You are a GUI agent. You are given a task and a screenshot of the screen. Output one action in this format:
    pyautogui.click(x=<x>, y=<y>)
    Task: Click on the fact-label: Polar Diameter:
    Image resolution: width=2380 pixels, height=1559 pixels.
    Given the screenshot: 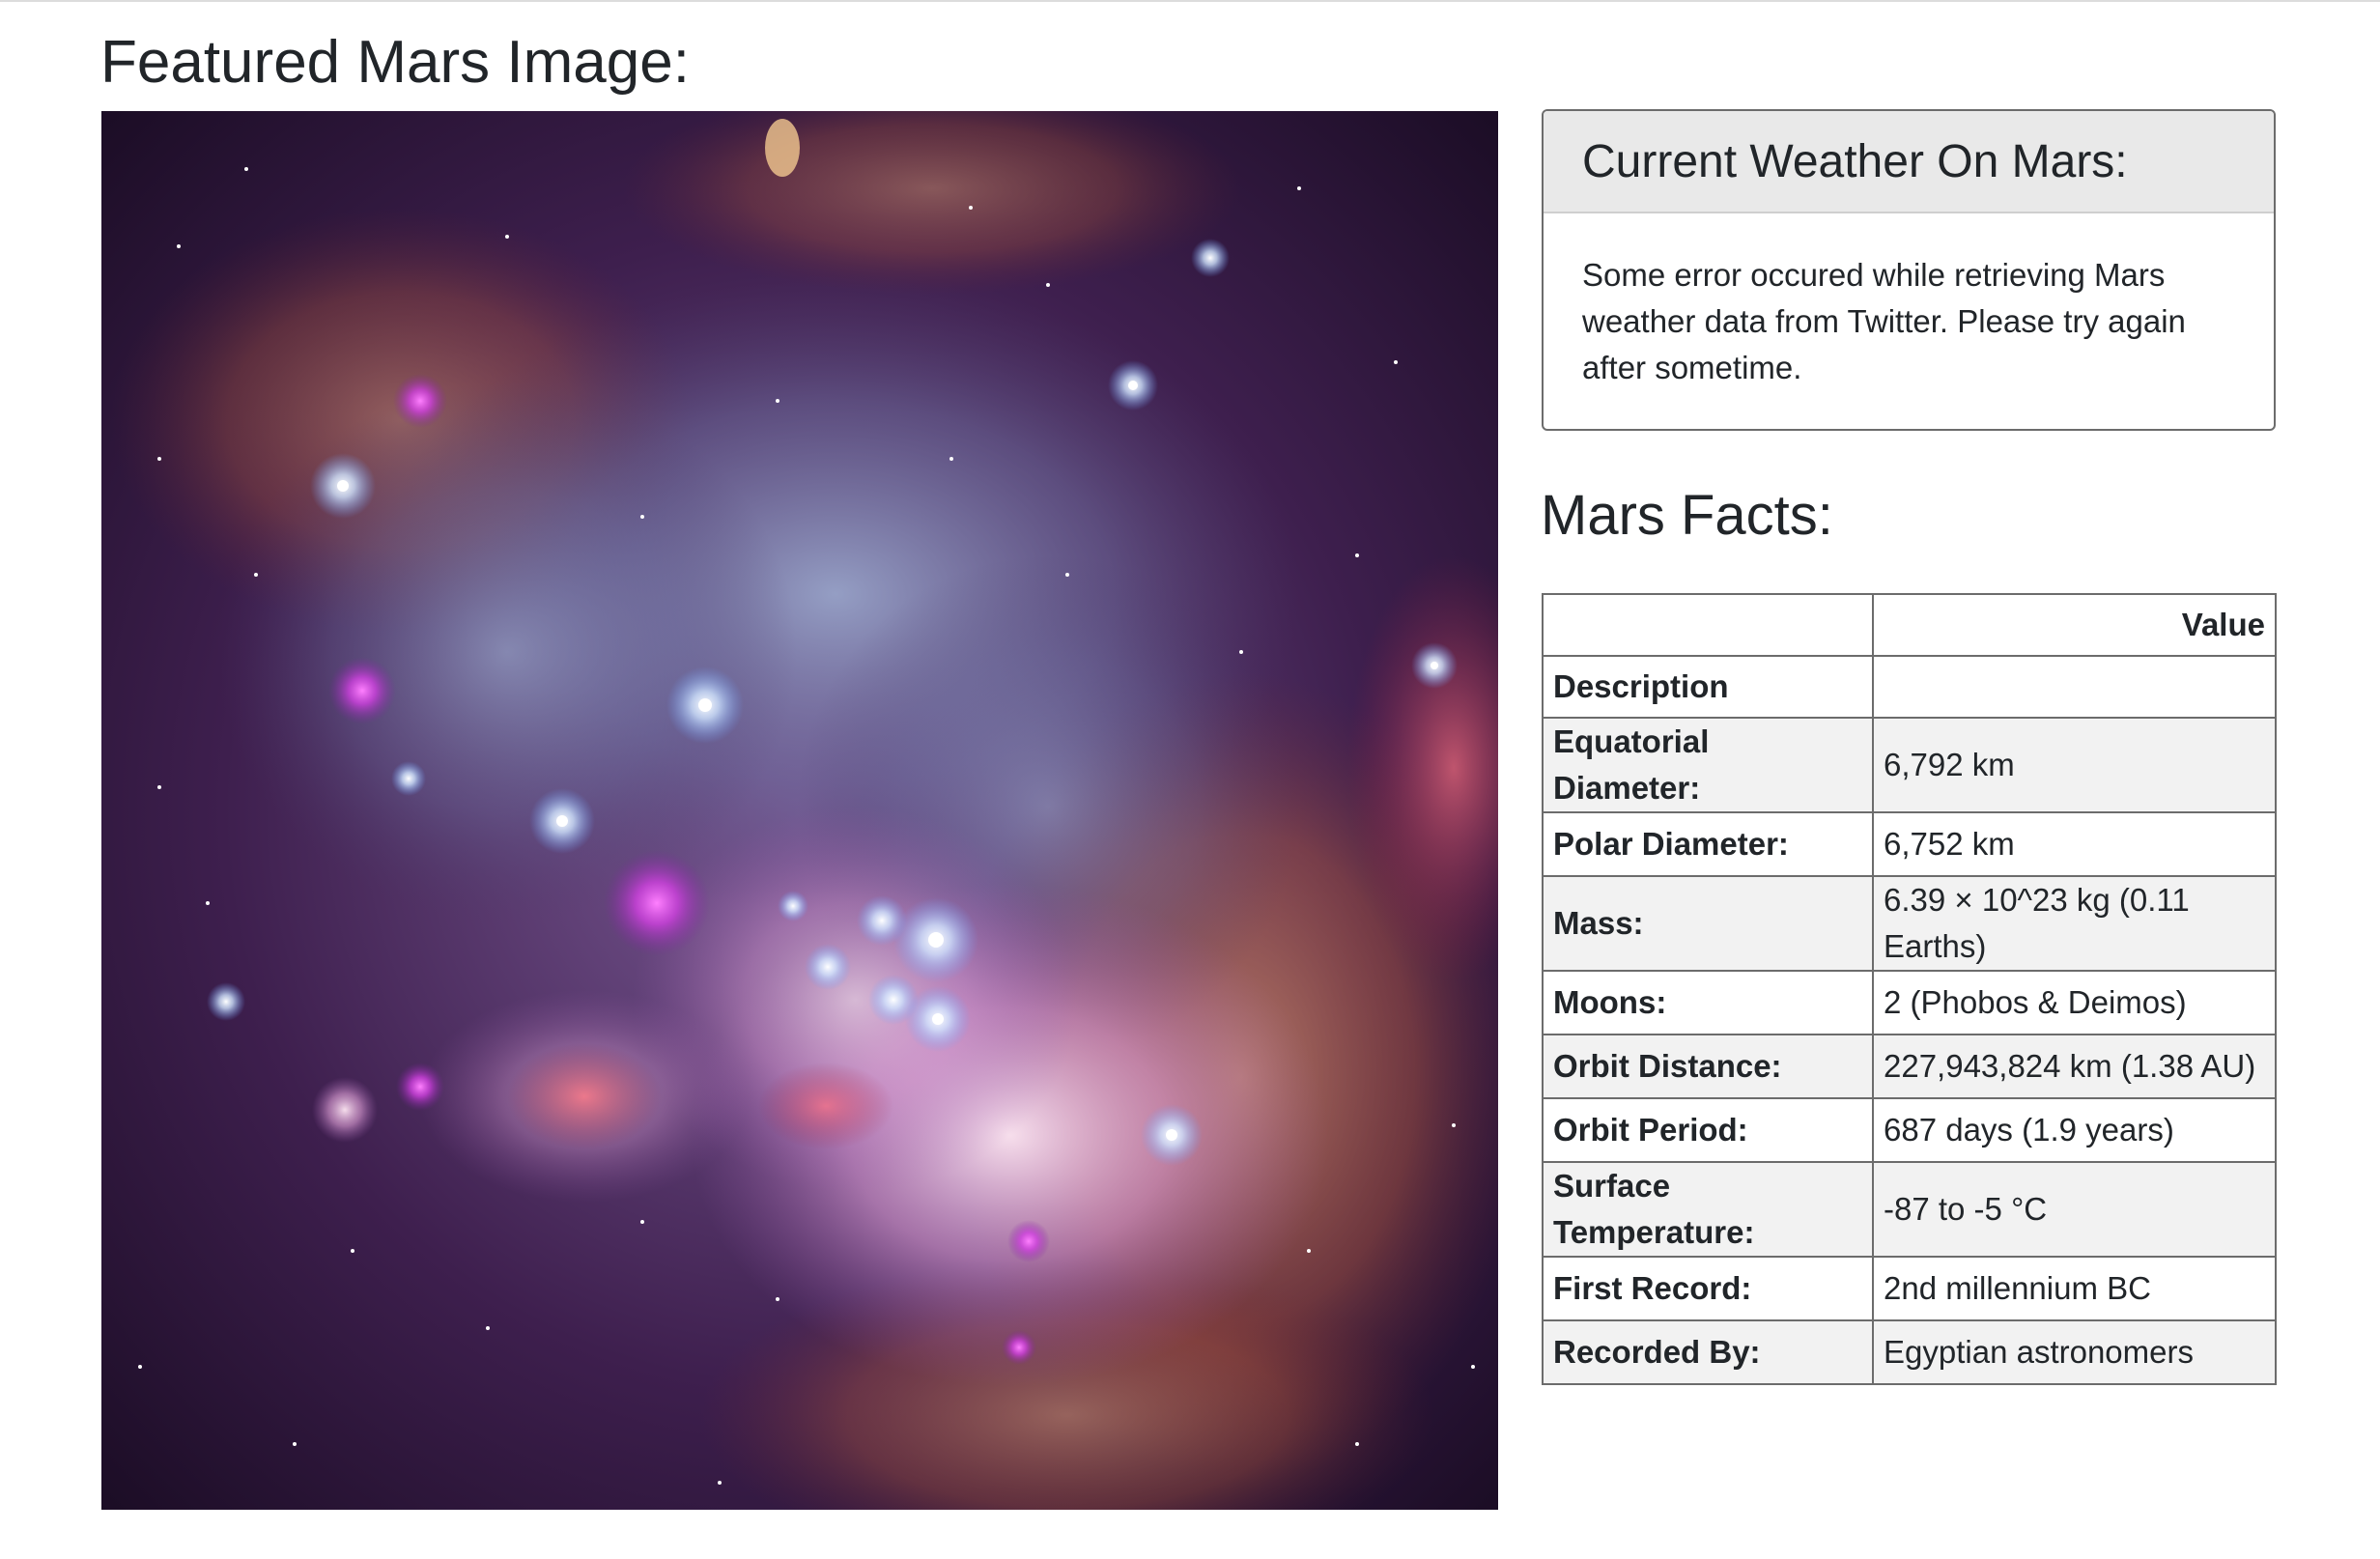 What is the action you would take?
    pyautogui.click(x=1708, y=844)
    